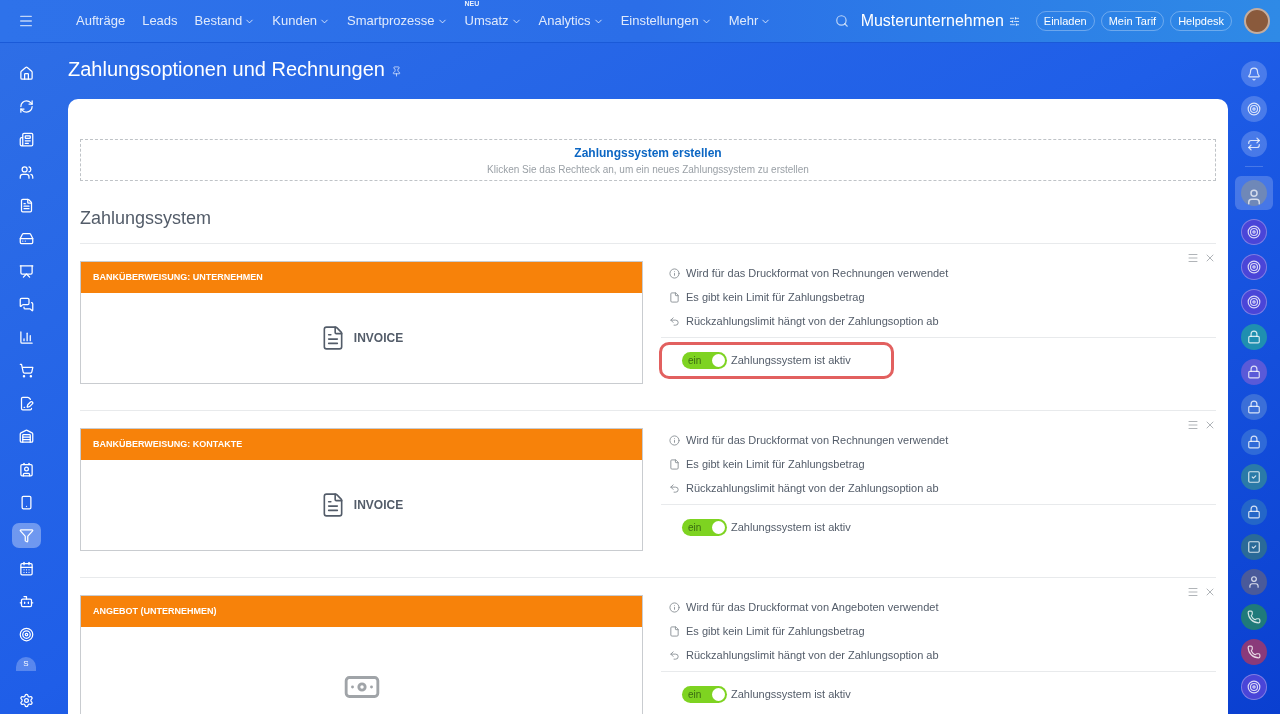  Describe the element at coordinates (101, 21) in the screenshot. I see `nav-item: Aufträge` at that location.